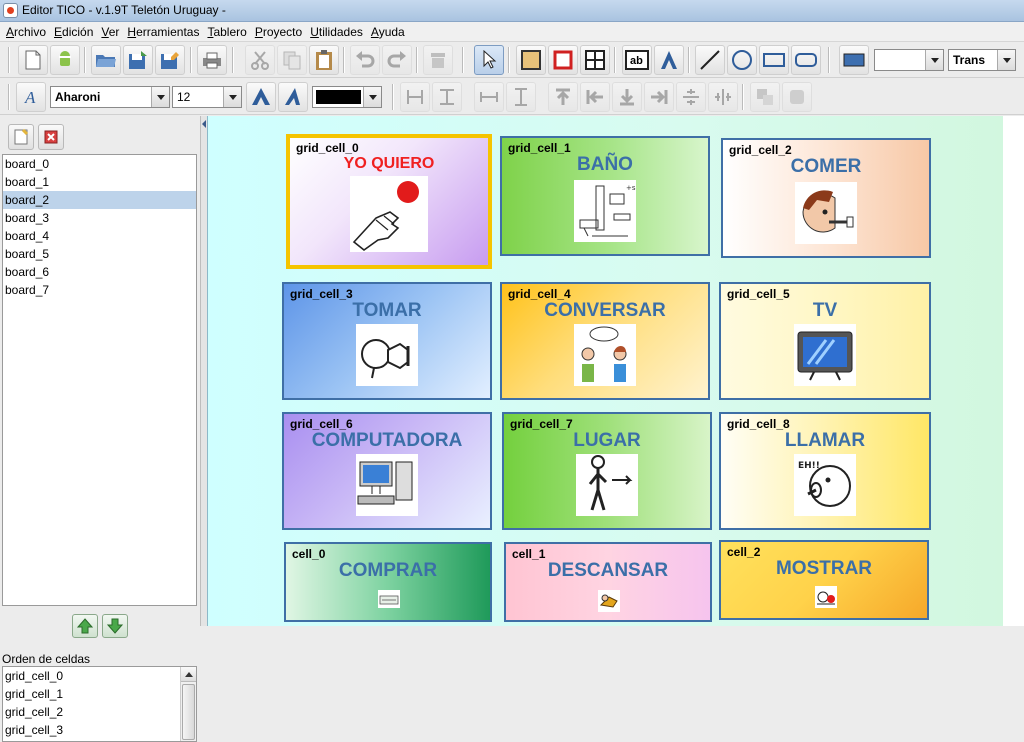 The height and width of the screenshot is (742, 1024). I want to click on border-color-combo, so click(909, 60).